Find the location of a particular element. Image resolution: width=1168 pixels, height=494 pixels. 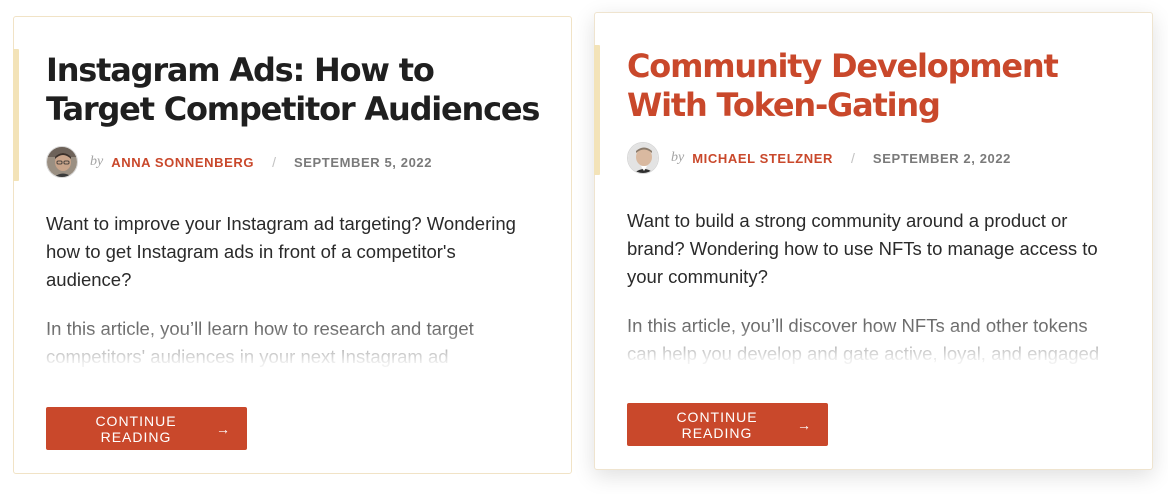

post-byline: by ANNA SONNENBERG / SEPTEMBER 5, 2022 is located at coordinates (239, 162).